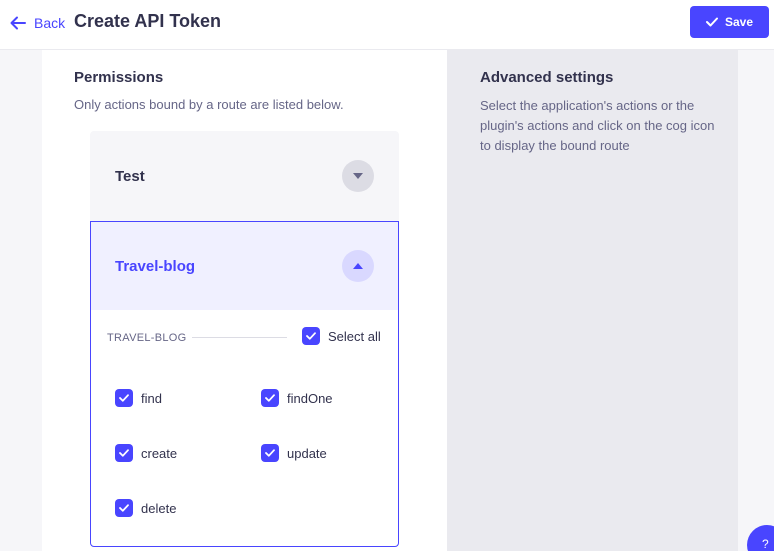  I want to click on action-label-findone: findOne, so click(310, 398).